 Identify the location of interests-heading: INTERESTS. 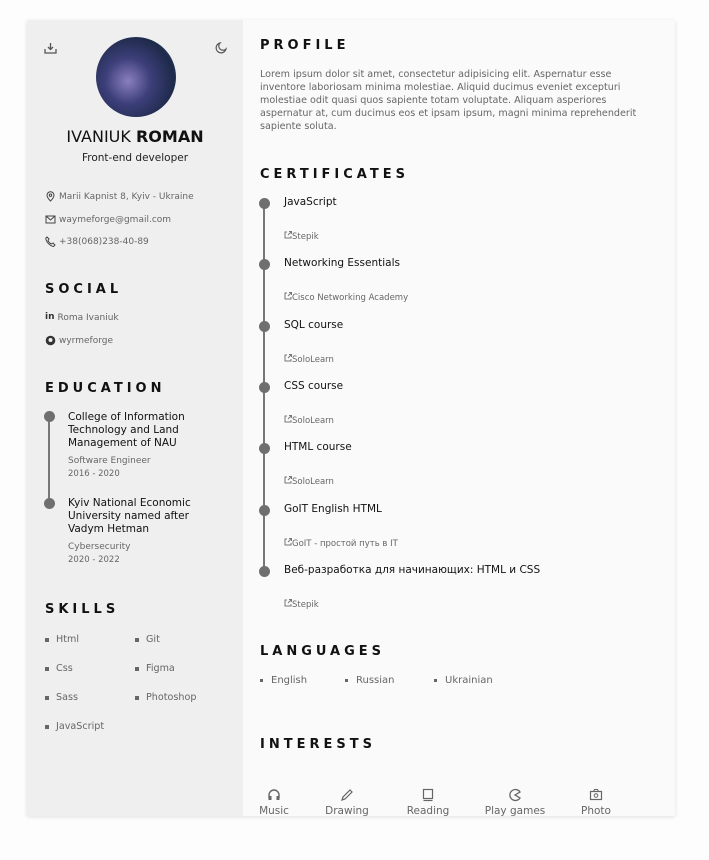
(318, 744).